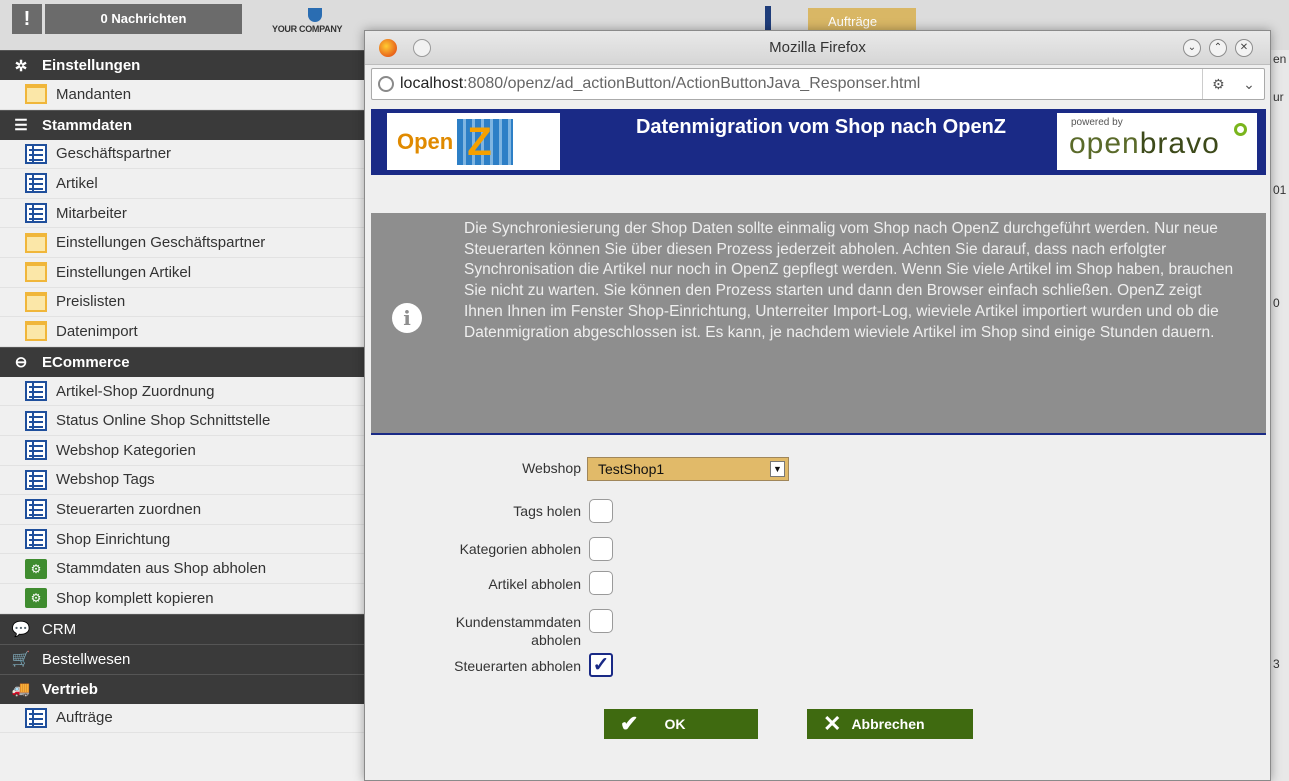 The image size is (1289, 781). Describe the element at coordinates (422, 48) in the screenshot. I see `window-menu-button` at that location.